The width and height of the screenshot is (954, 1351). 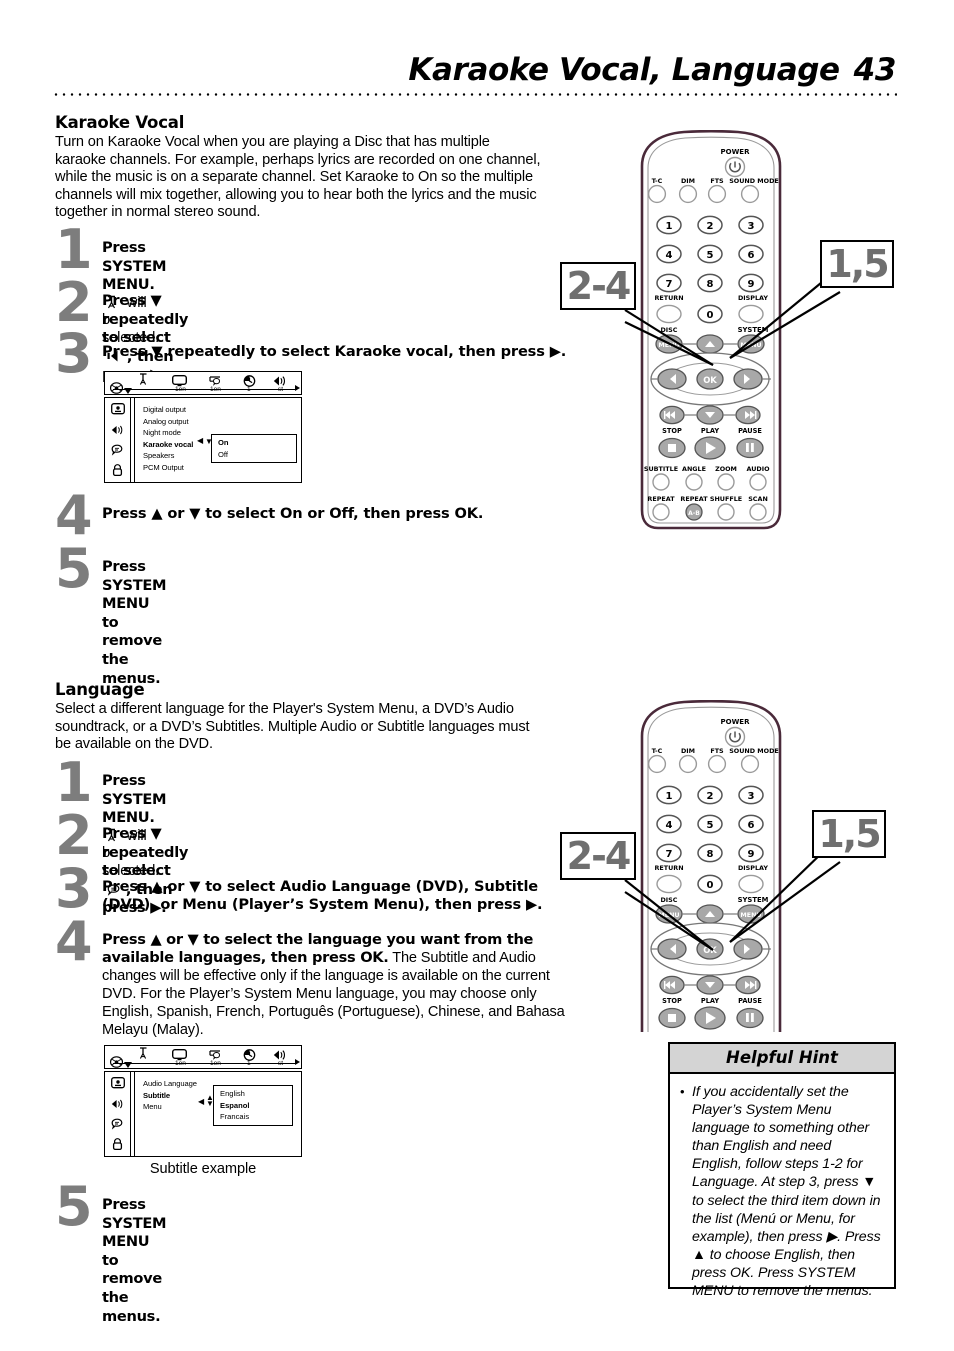 What do you see at coordinates (751, 226) in the screenshot?
I see `svg-text: 3` at bounding box center [751, 226].